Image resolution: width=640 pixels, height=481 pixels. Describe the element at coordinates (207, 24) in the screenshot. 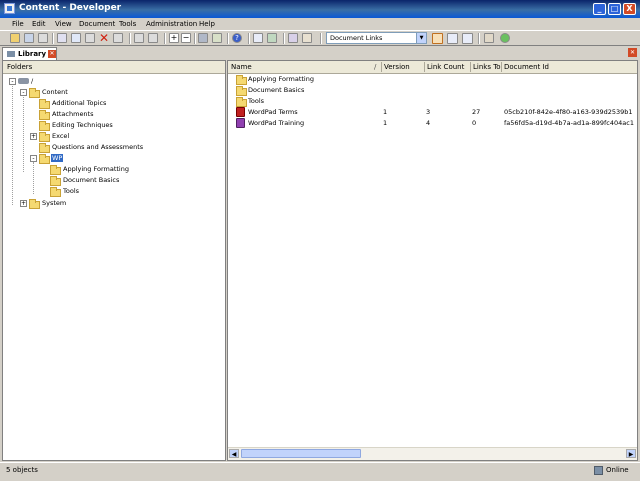

I see `menu-help: Help` at that location.